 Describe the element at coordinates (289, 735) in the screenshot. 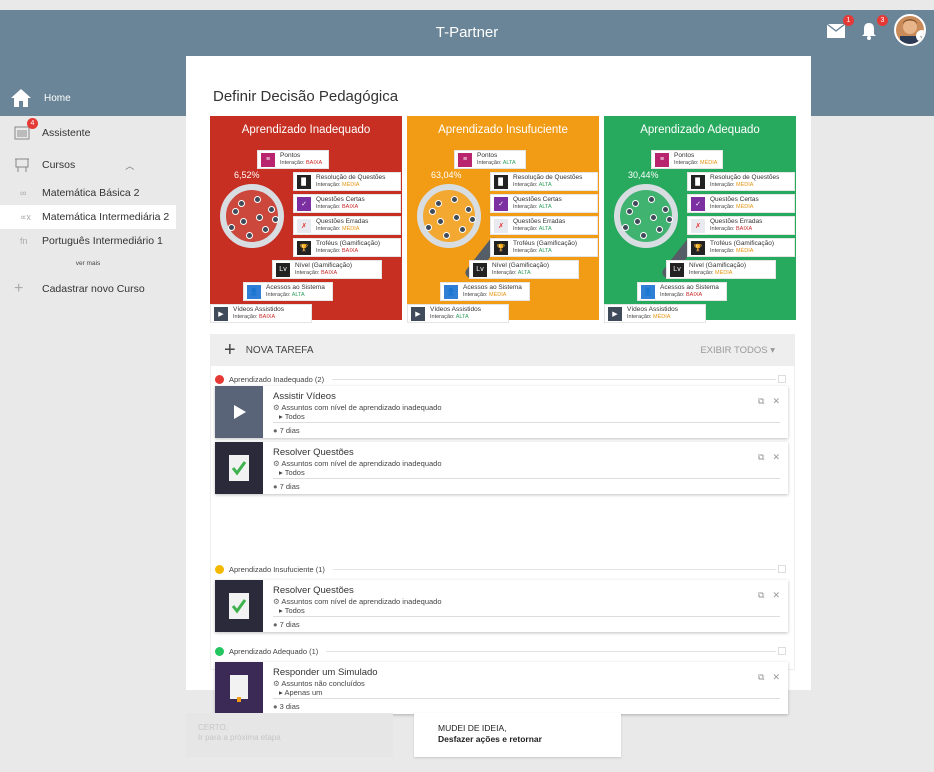

I see `next-step-button: CERTO, Ir para a próxima etapa` at that location.